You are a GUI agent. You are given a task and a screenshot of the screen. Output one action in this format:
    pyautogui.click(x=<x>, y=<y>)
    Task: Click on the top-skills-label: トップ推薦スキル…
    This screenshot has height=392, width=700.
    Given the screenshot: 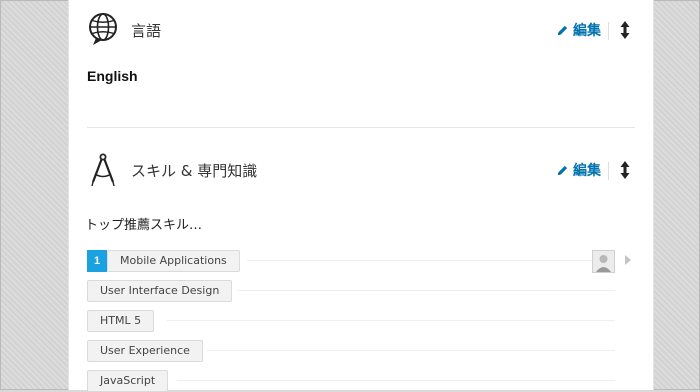 What is the action you would take?
    pyautogui.click(x=144, y=225)
    